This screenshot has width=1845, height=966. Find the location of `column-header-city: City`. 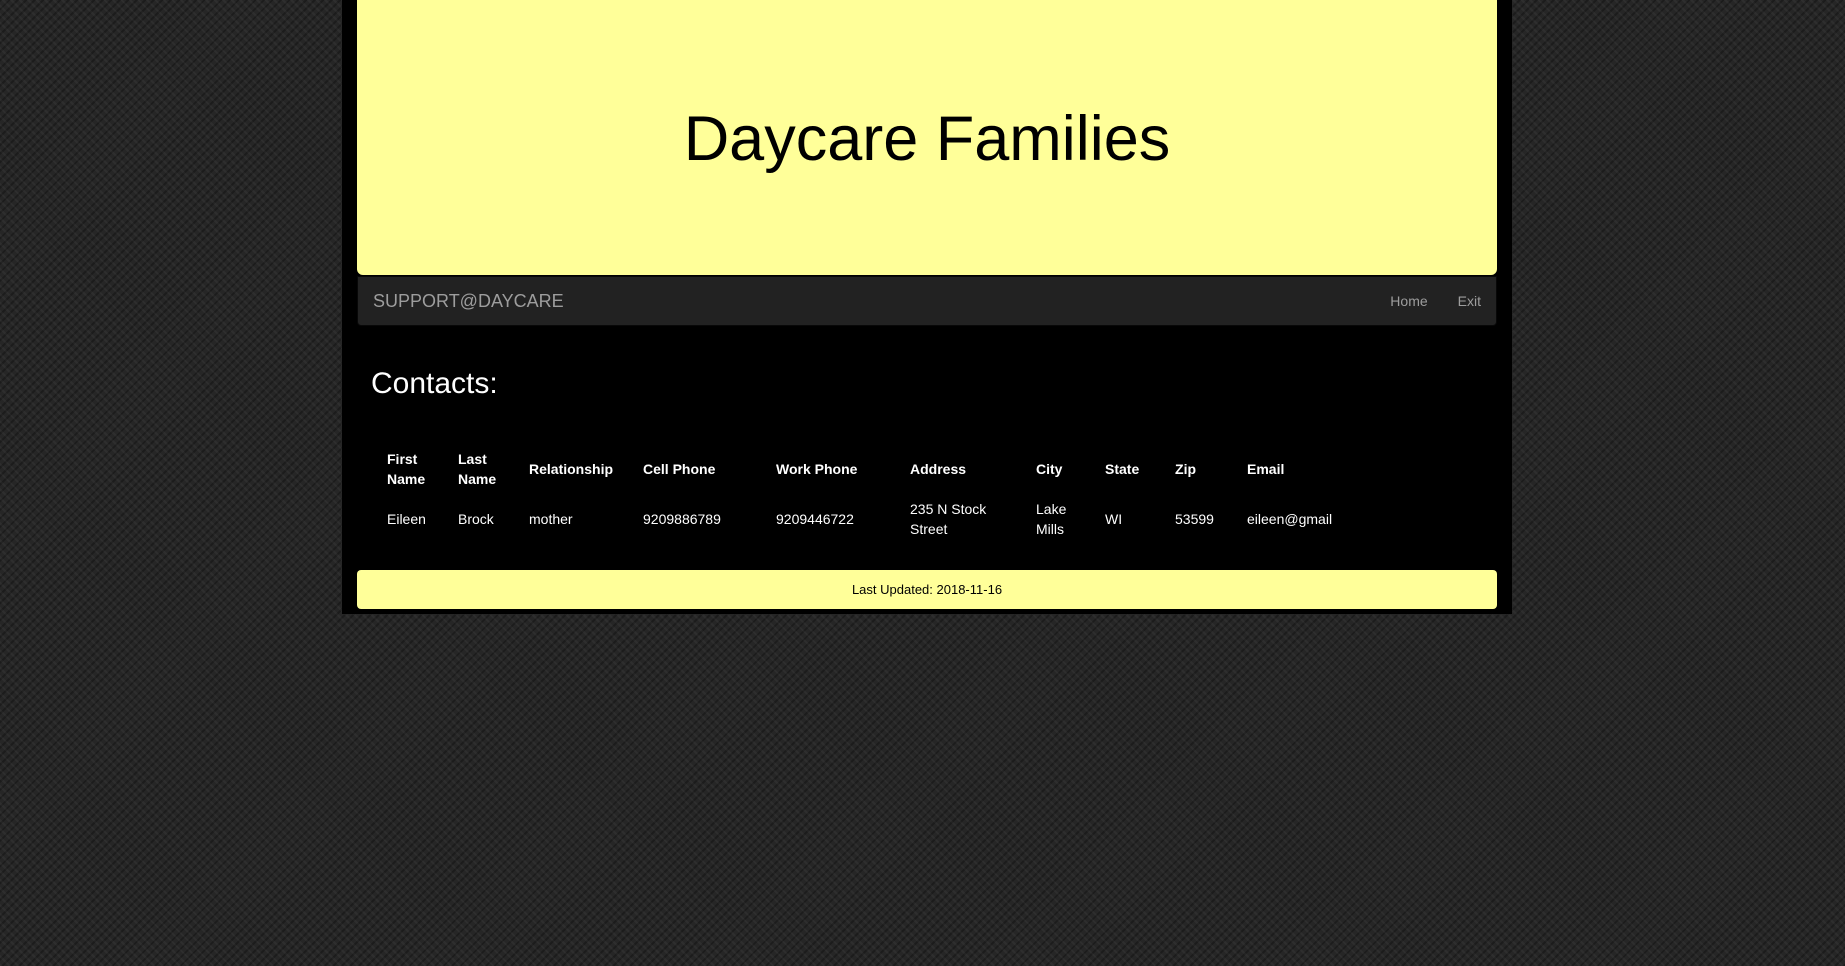

column-header-city: City is located at coordinates (1049, 469).